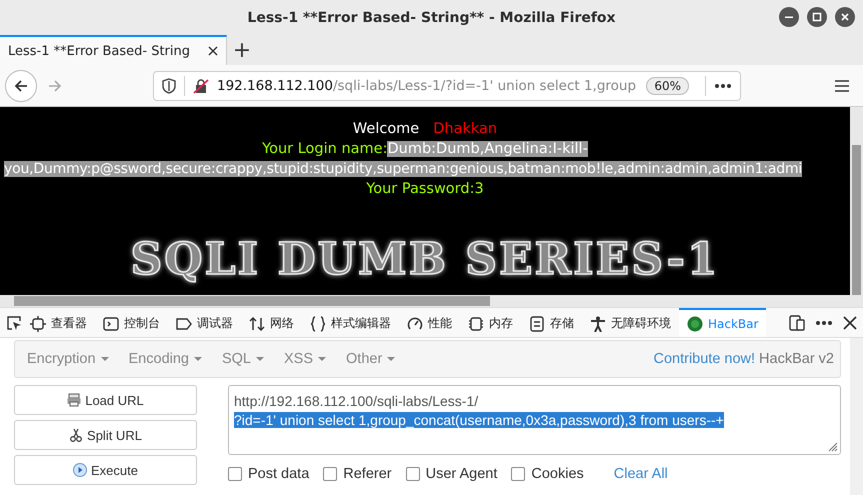 Image resolution: width=863 pixels, height=495 pixels. I want to click on user-name: Dhakkan, so click(465, 129).